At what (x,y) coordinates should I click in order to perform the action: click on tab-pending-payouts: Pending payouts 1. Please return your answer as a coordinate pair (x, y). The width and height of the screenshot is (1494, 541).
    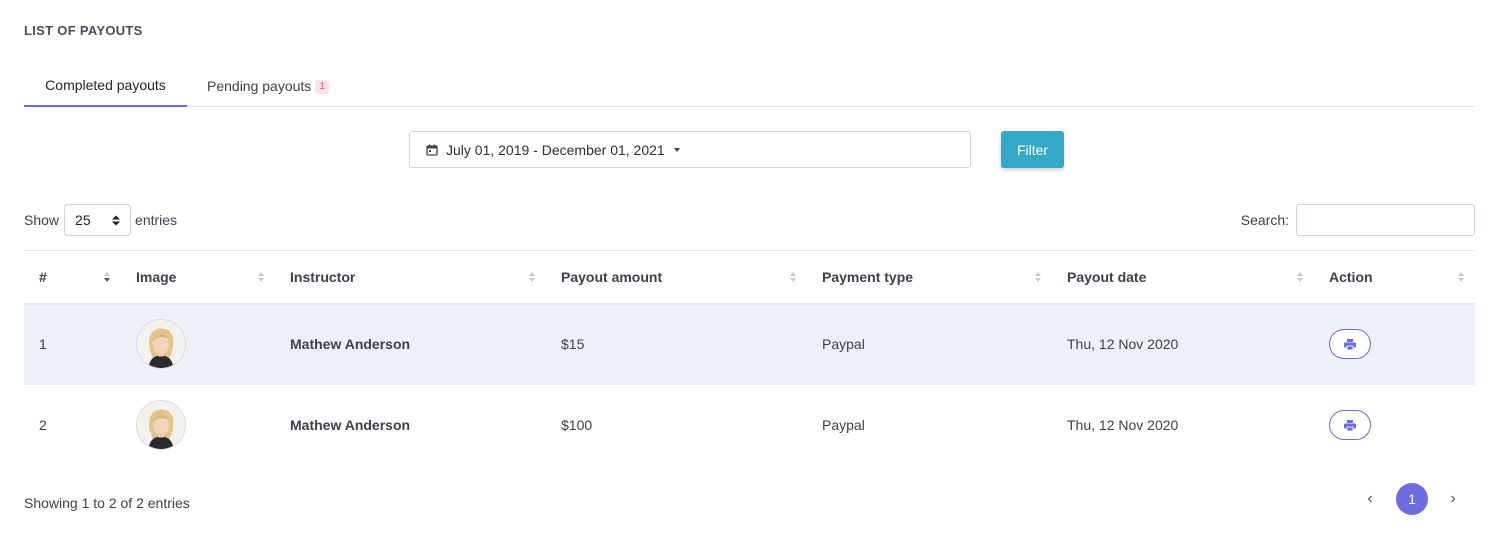
    Looking at the image, I should click on (268, 85).